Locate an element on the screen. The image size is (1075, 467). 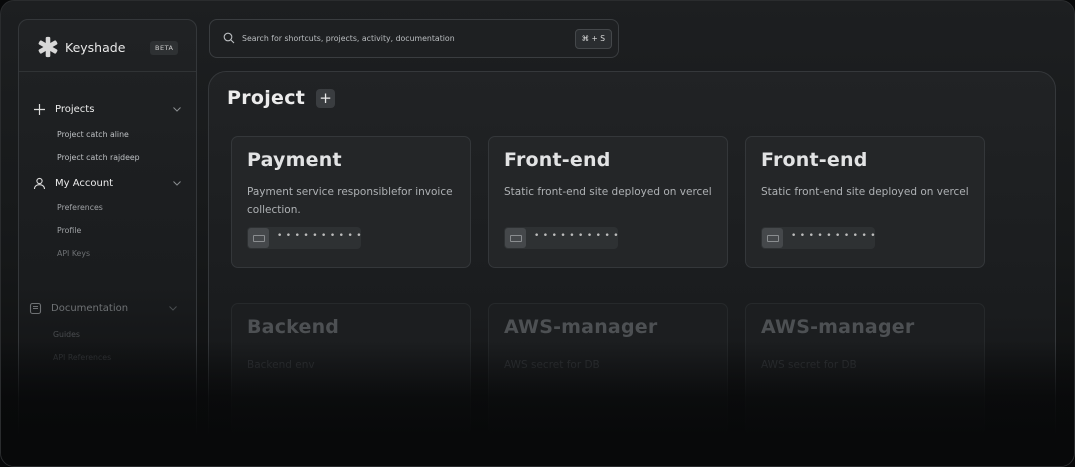
brand-header: Keyshade BETA is located at coordinates (107, 46).